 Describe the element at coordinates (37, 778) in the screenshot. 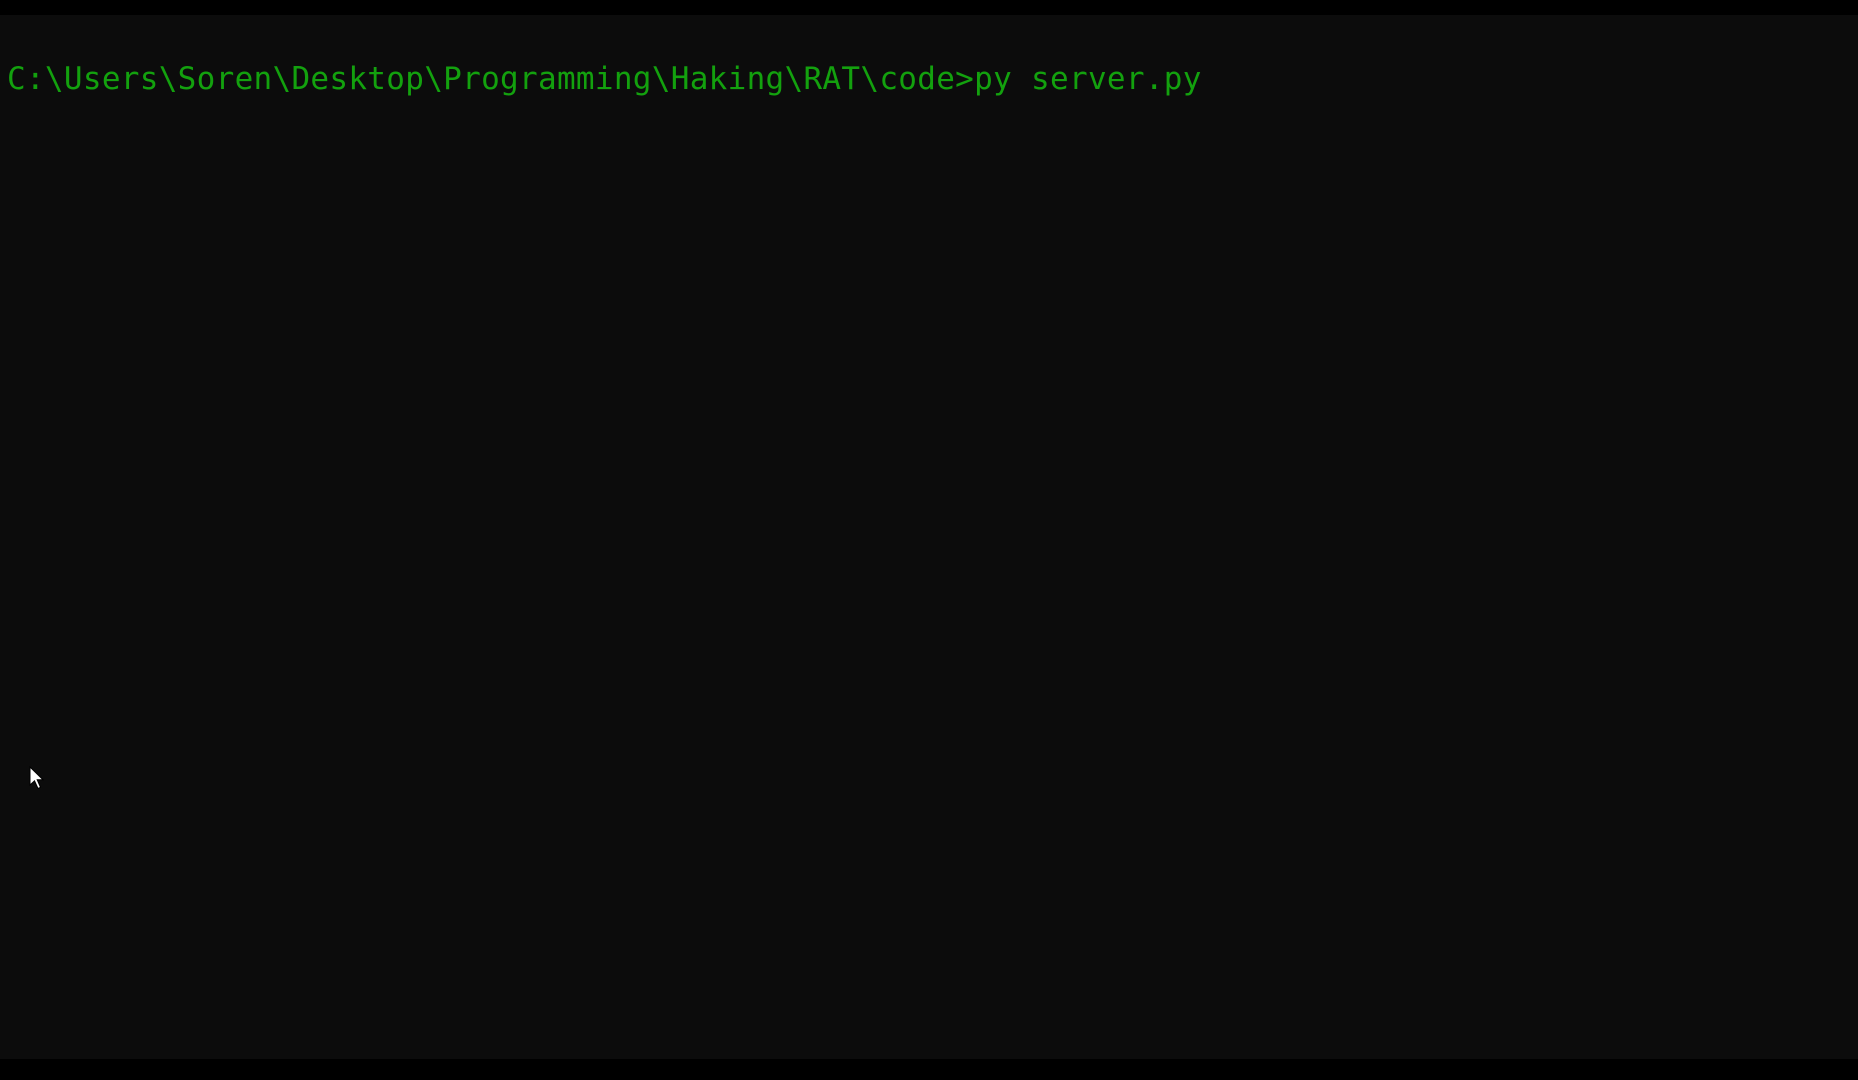

I see `mouse-pointer-icon` at that location.